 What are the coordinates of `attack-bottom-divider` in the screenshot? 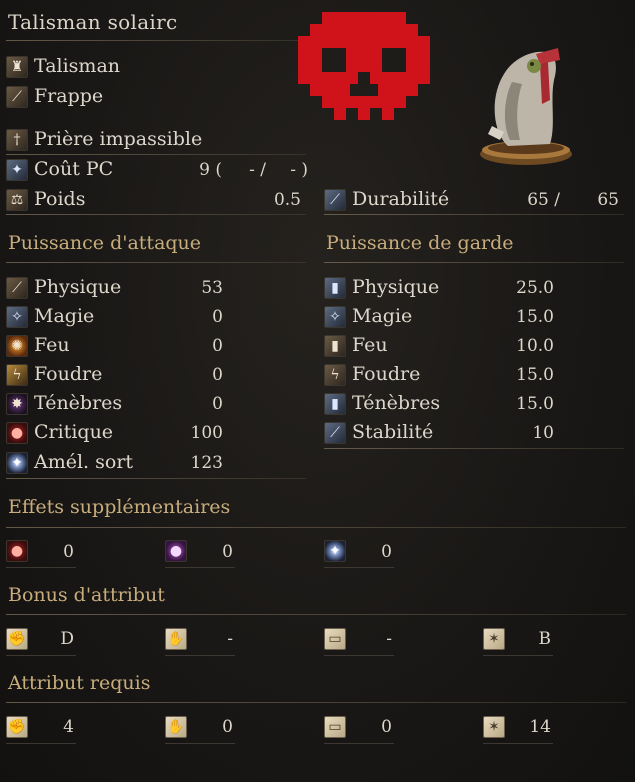 It's located at (156, 478).